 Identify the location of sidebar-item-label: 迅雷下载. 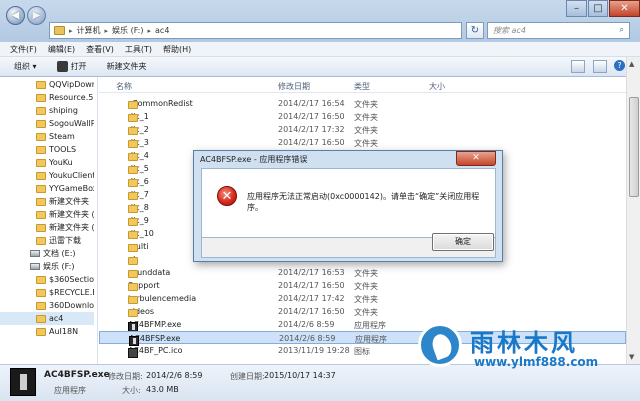
(65, 240).